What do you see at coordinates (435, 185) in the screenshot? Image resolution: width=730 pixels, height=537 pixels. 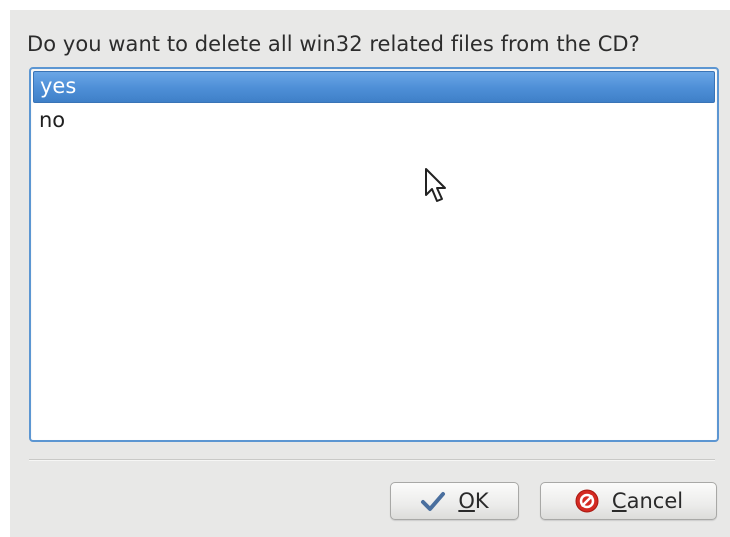 I see `mouse-pointer-icon` at bounding box center [435, 185].